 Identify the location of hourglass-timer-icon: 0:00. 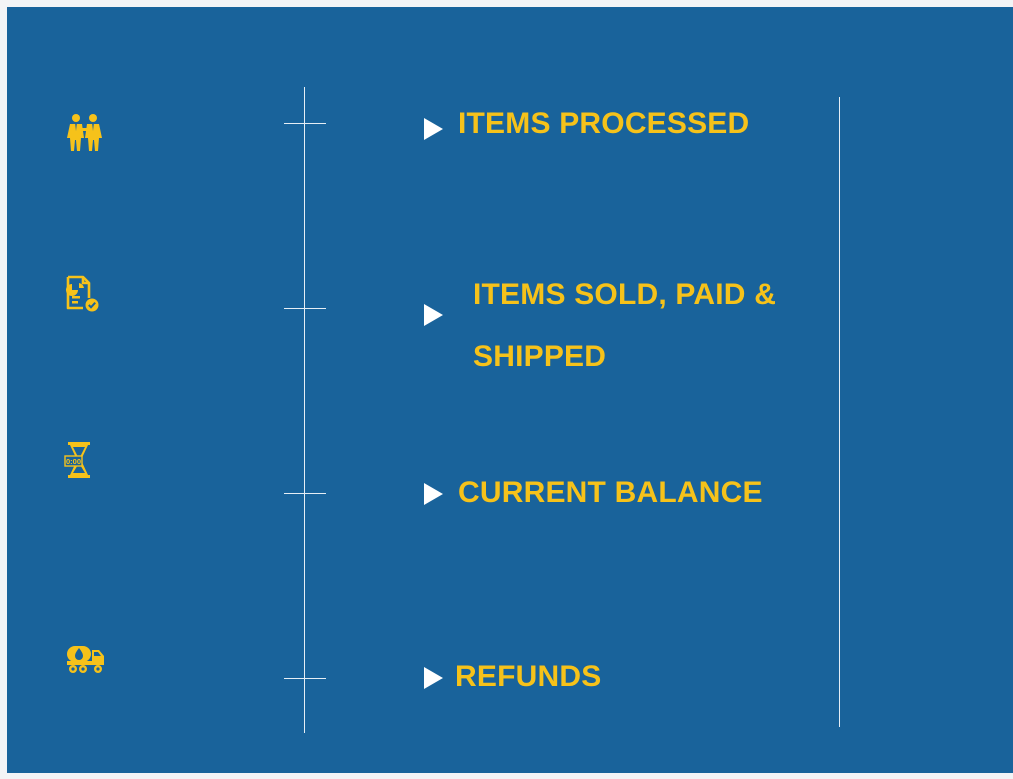
(85, 460).